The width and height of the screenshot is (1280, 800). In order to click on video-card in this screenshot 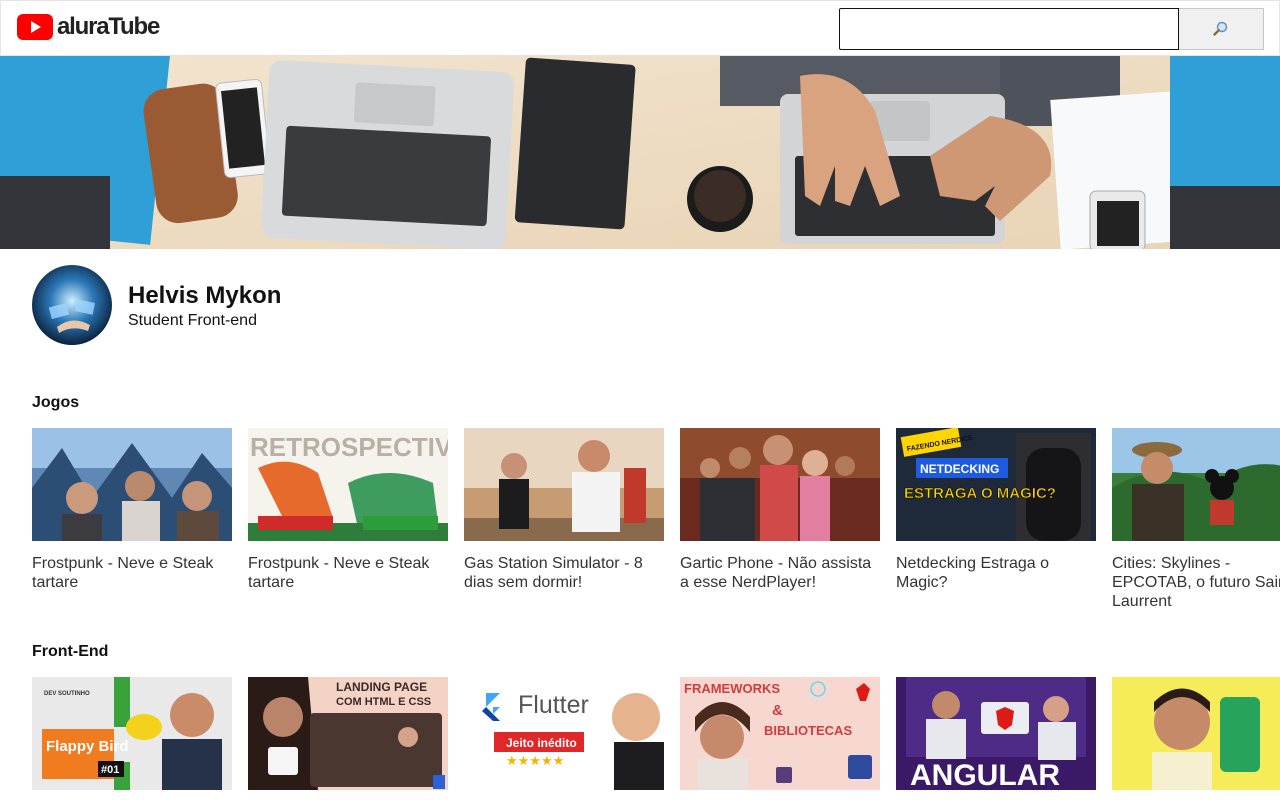, I will do `click(1196, 738)`.